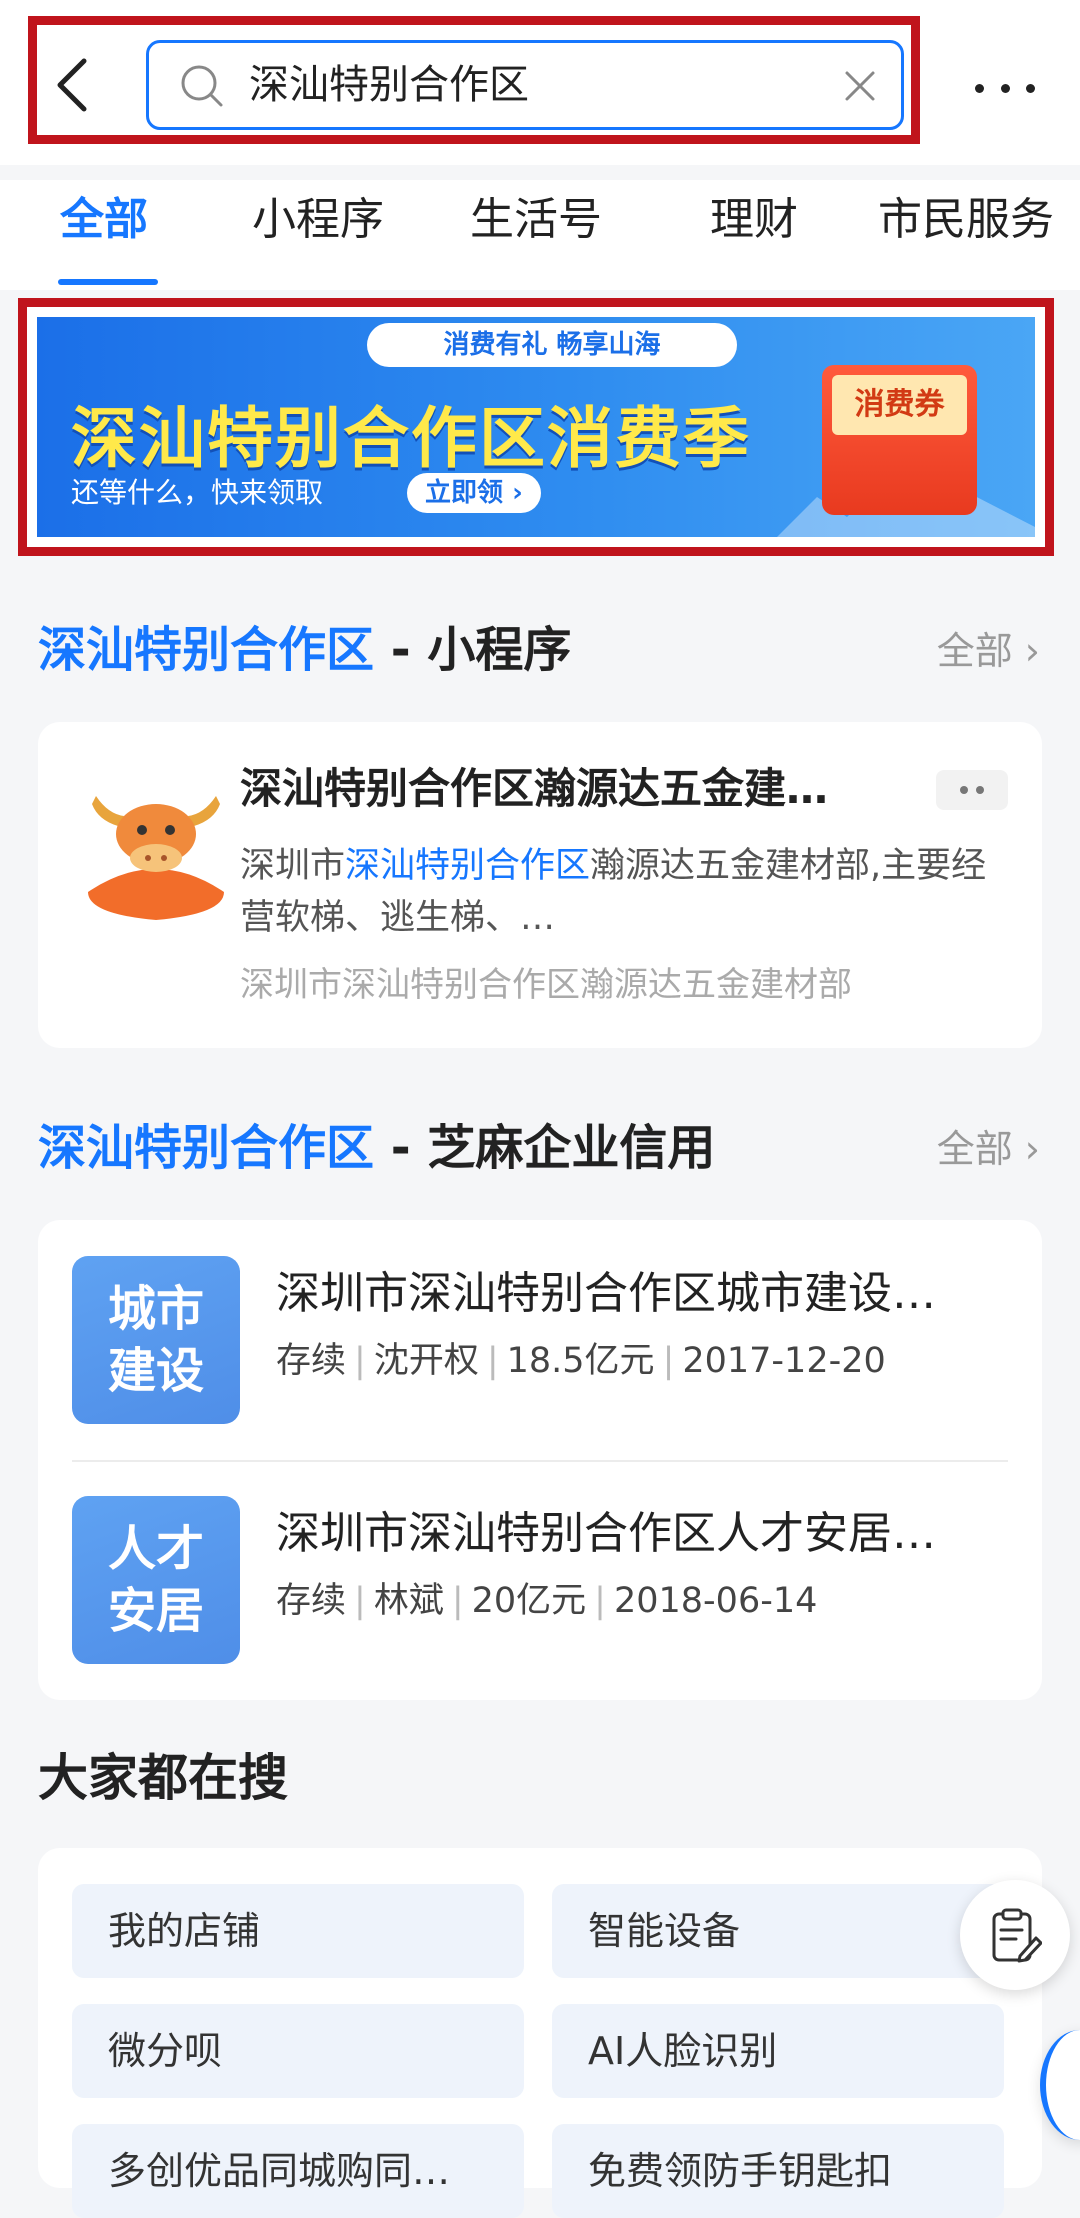 The image size is (1080, 2218). I want to click on section-title-miniprogram: 深汕特别合作区 - 小程序, so click(304, 650).